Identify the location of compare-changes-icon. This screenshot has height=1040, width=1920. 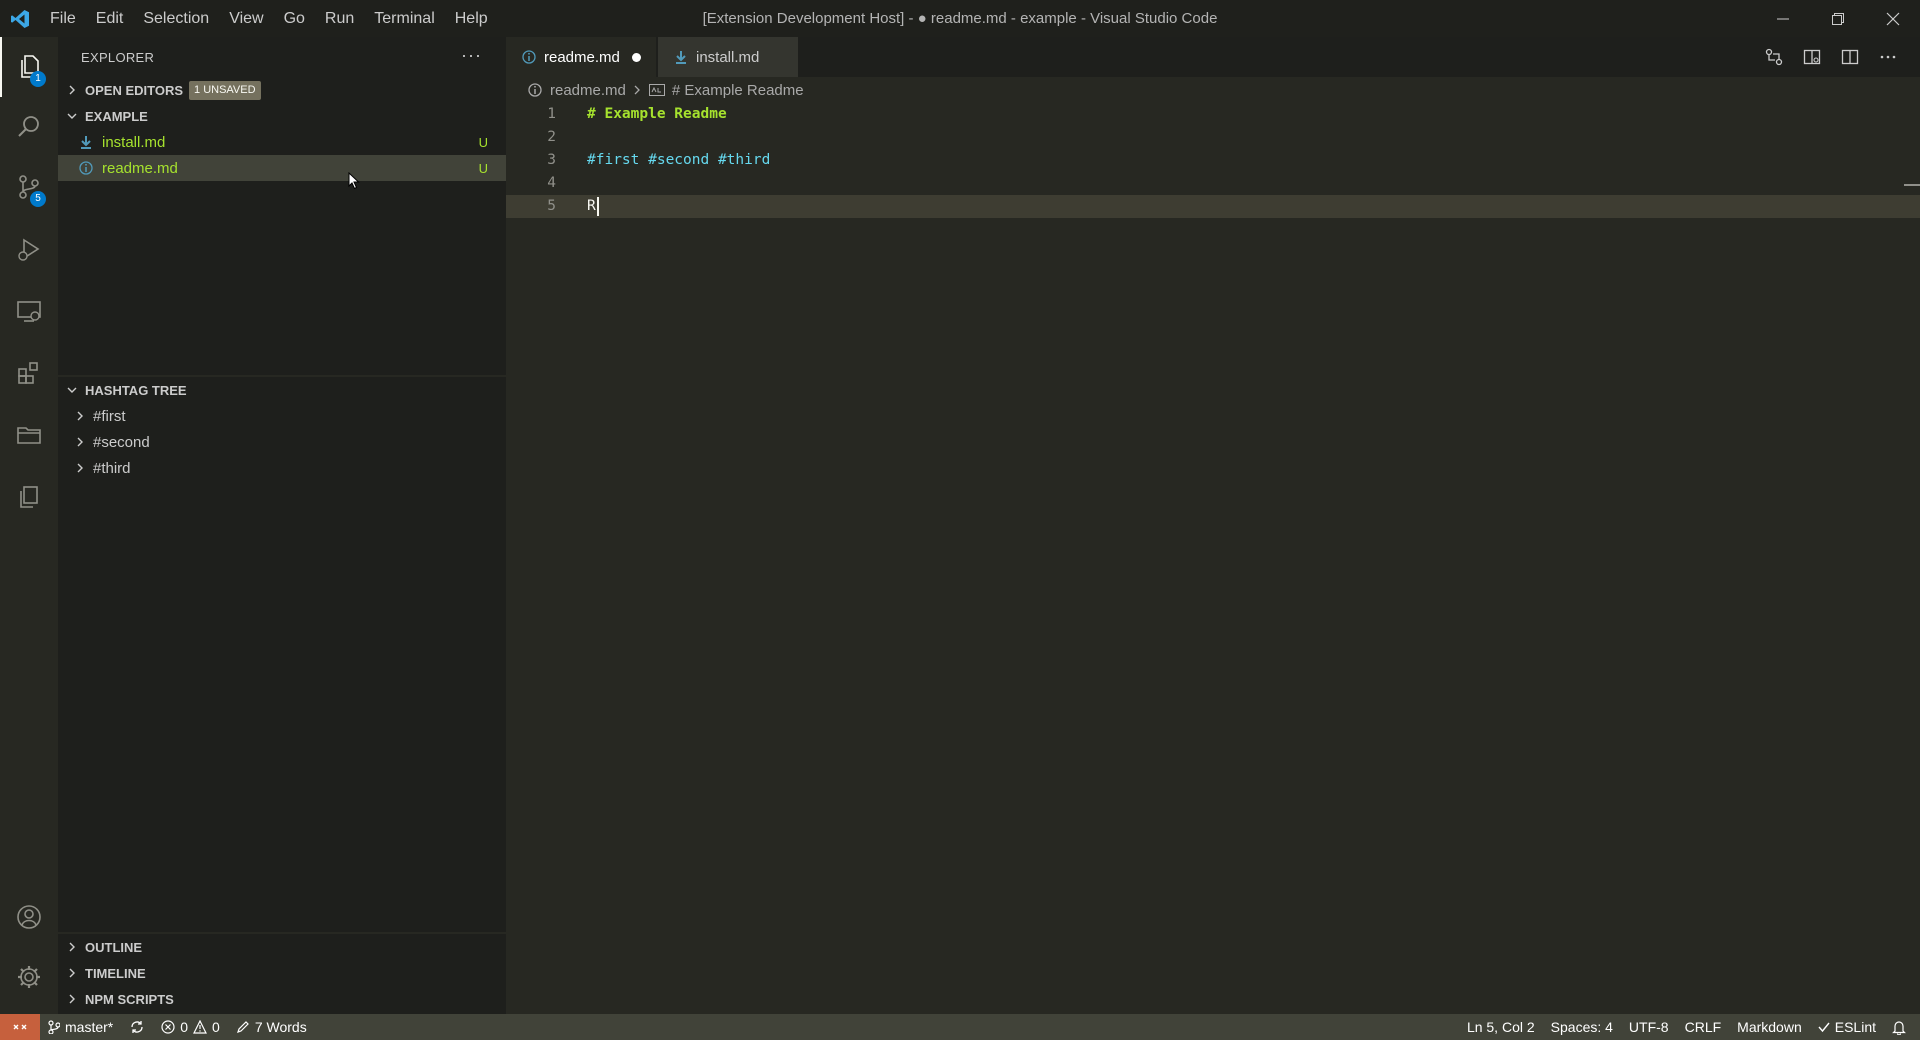
(1774, 57).